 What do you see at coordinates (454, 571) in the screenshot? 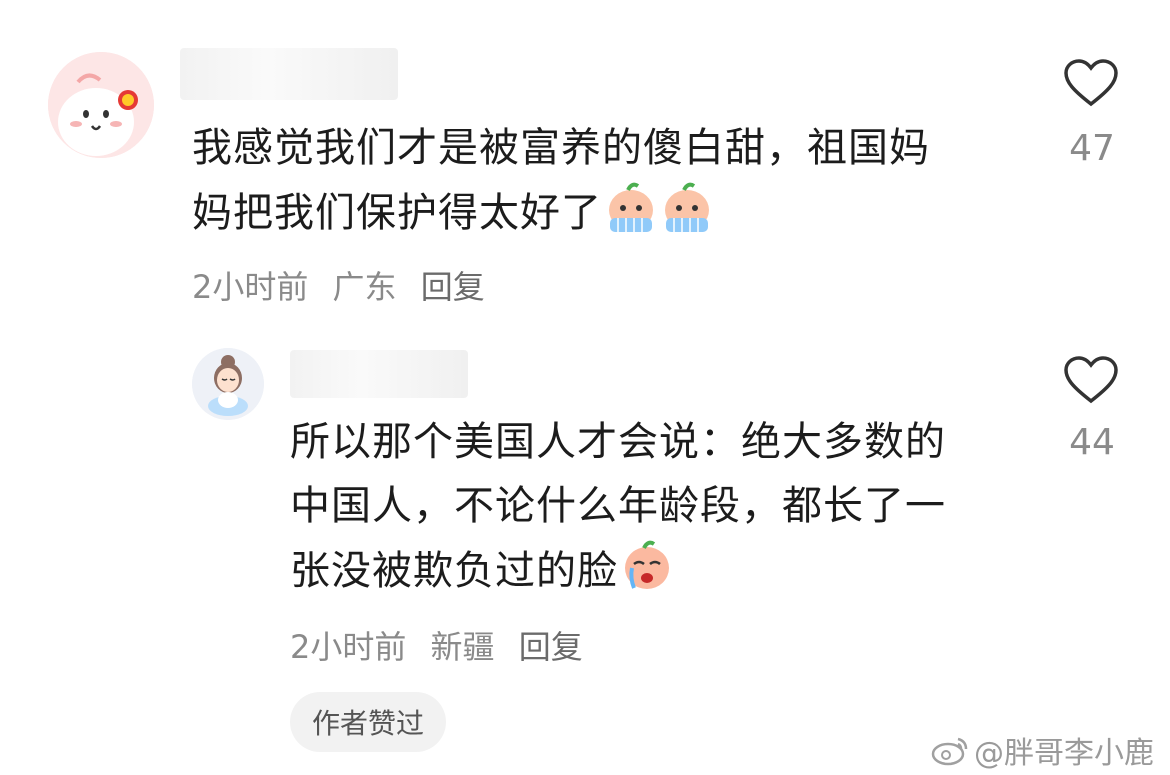
I see `comment-line-text: 张没被欺负过的脸` at bounding box center [454, 571].